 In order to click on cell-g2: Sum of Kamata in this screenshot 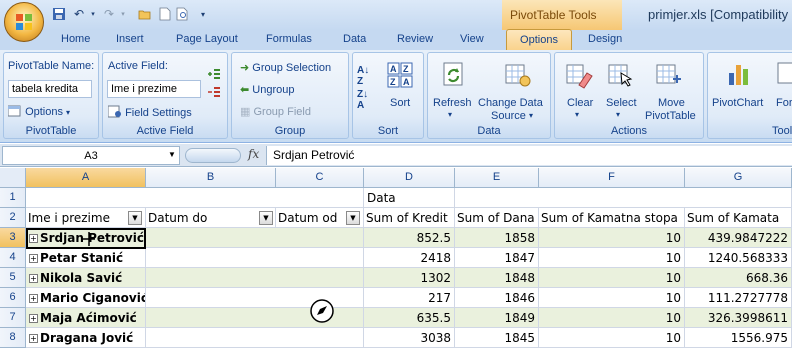, I will do `click(738, 218)`.